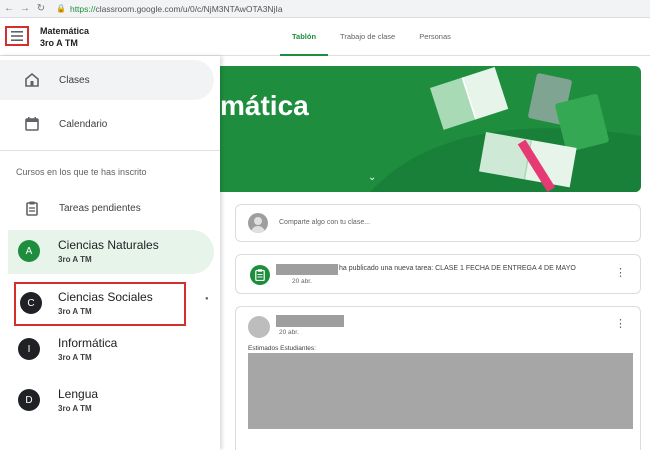  I want to click on sidebar-item-label: Tareas pendientes, so click(100, 208).